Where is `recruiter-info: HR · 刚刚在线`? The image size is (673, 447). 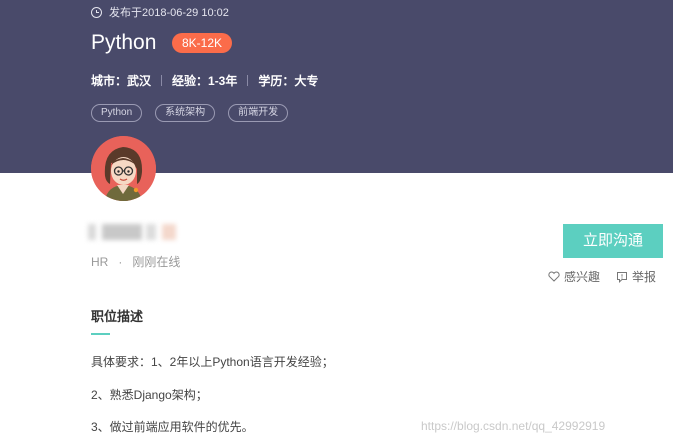
recruiter-info: HR · 刚刚在线 is located at coordinates (135, 261).